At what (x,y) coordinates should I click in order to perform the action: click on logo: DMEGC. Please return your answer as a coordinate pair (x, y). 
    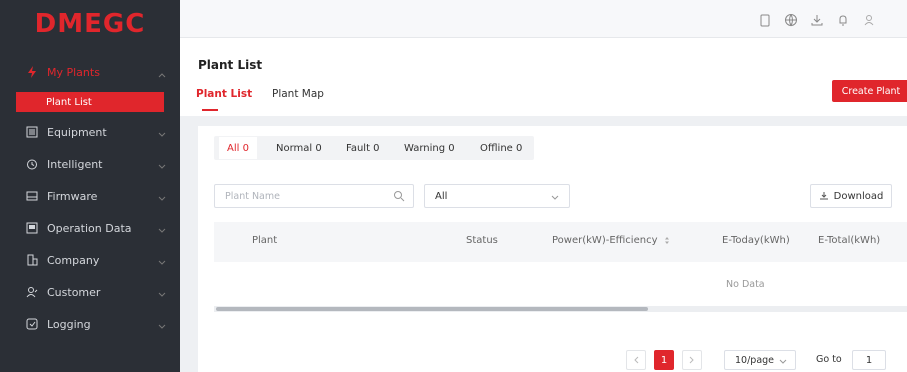
    Looking at the image, I should click on (90, 24).